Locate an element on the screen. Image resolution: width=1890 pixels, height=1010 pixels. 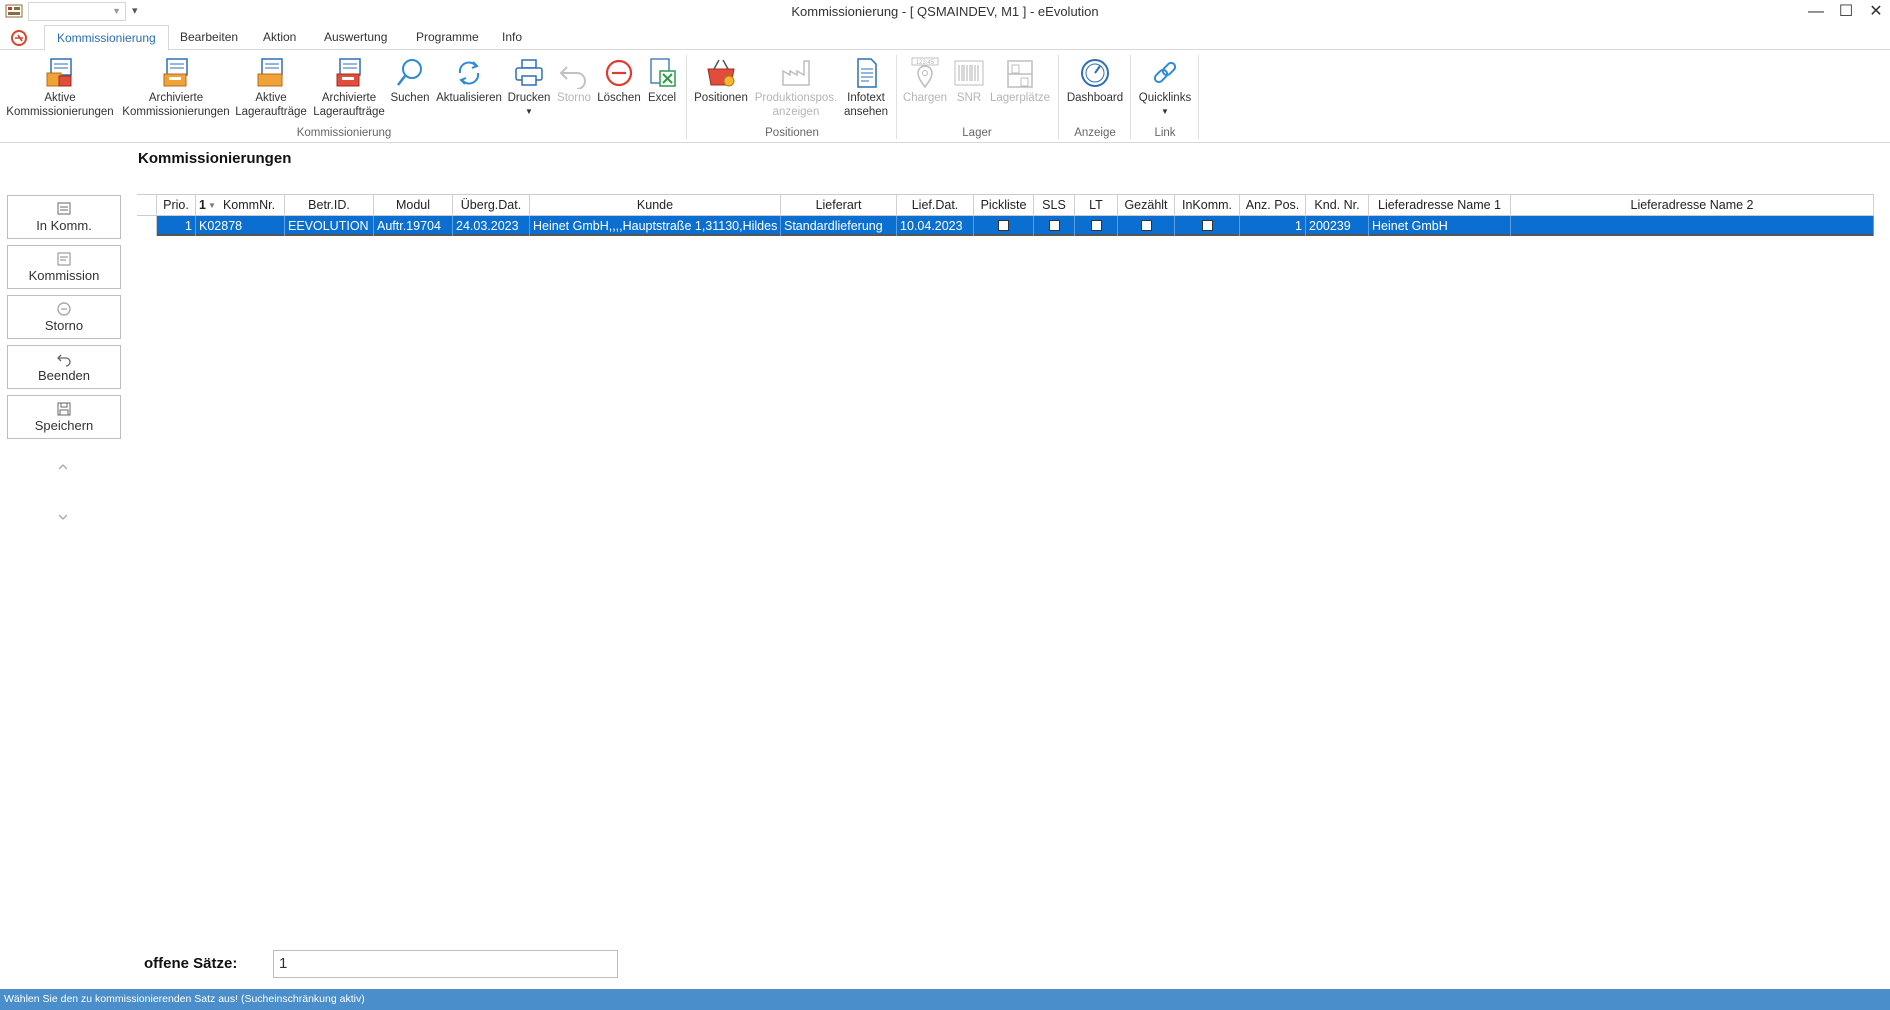
tab-info: Info is located at coordinates (512, 37).